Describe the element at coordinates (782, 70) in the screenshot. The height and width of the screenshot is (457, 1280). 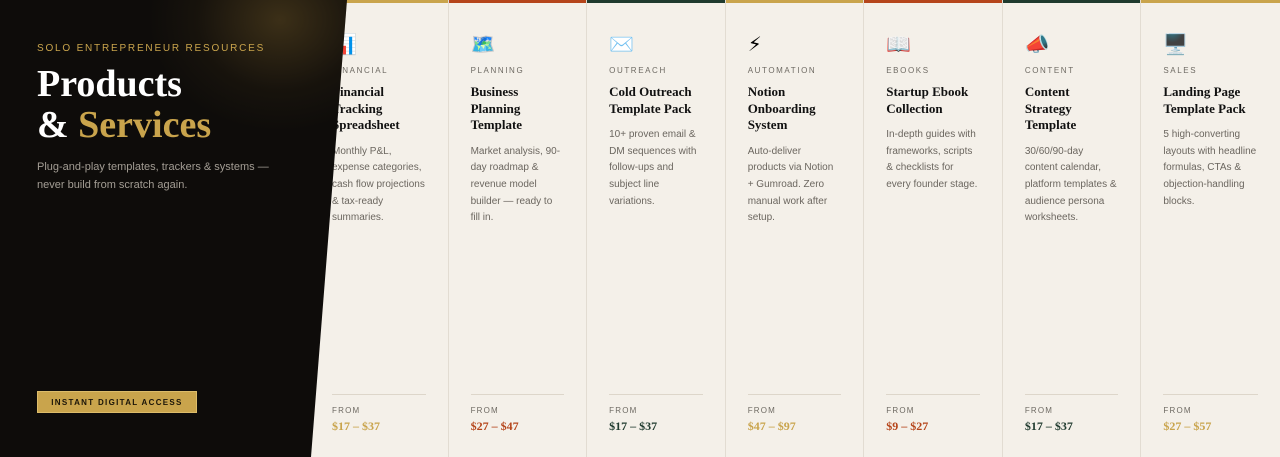
I see `product-category: AUTOMATION` at that location.